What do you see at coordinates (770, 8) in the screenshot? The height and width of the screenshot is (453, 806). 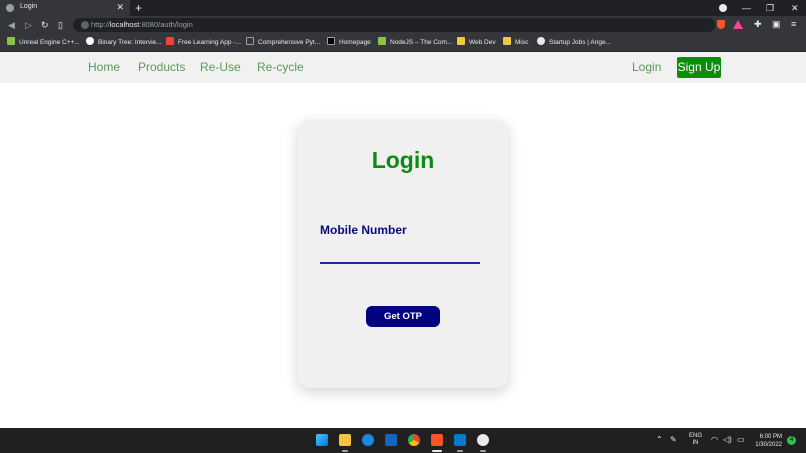 I see `restore-window-icon: ❐` at bounding box center [770, 8].